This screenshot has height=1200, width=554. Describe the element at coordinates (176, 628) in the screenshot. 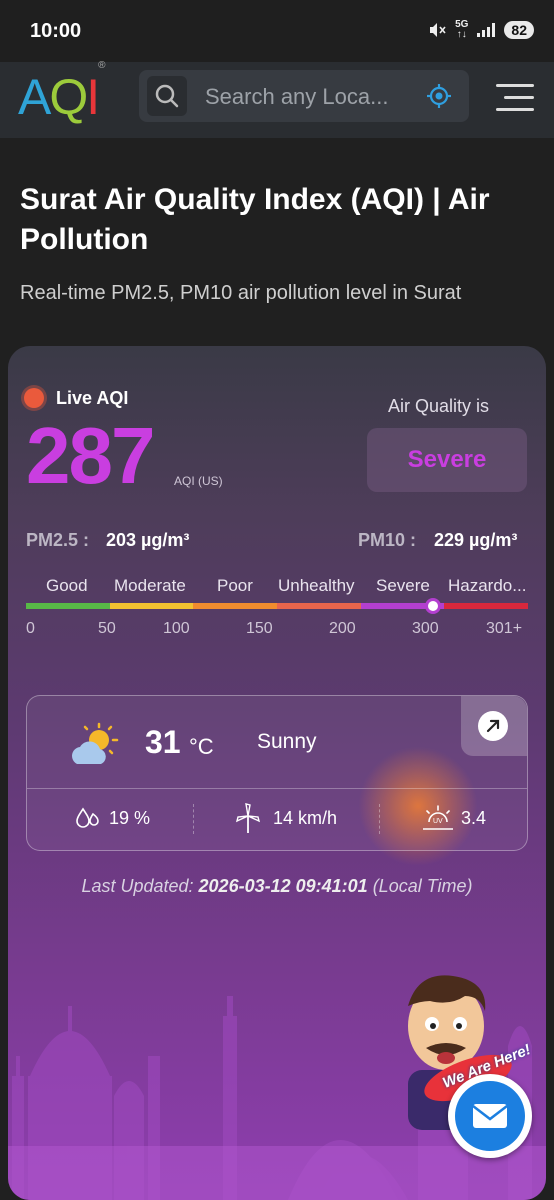

I see `scale-number: 100` at that location.